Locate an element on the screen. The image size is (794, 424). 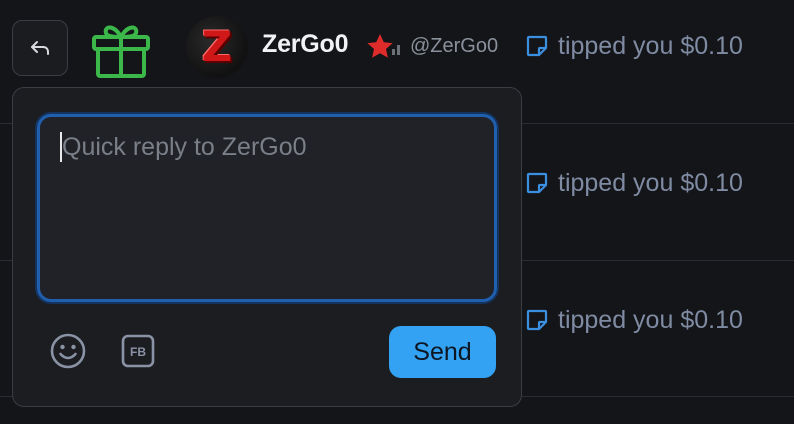
username: ZerGo0 is located at coordinates (305, 44).